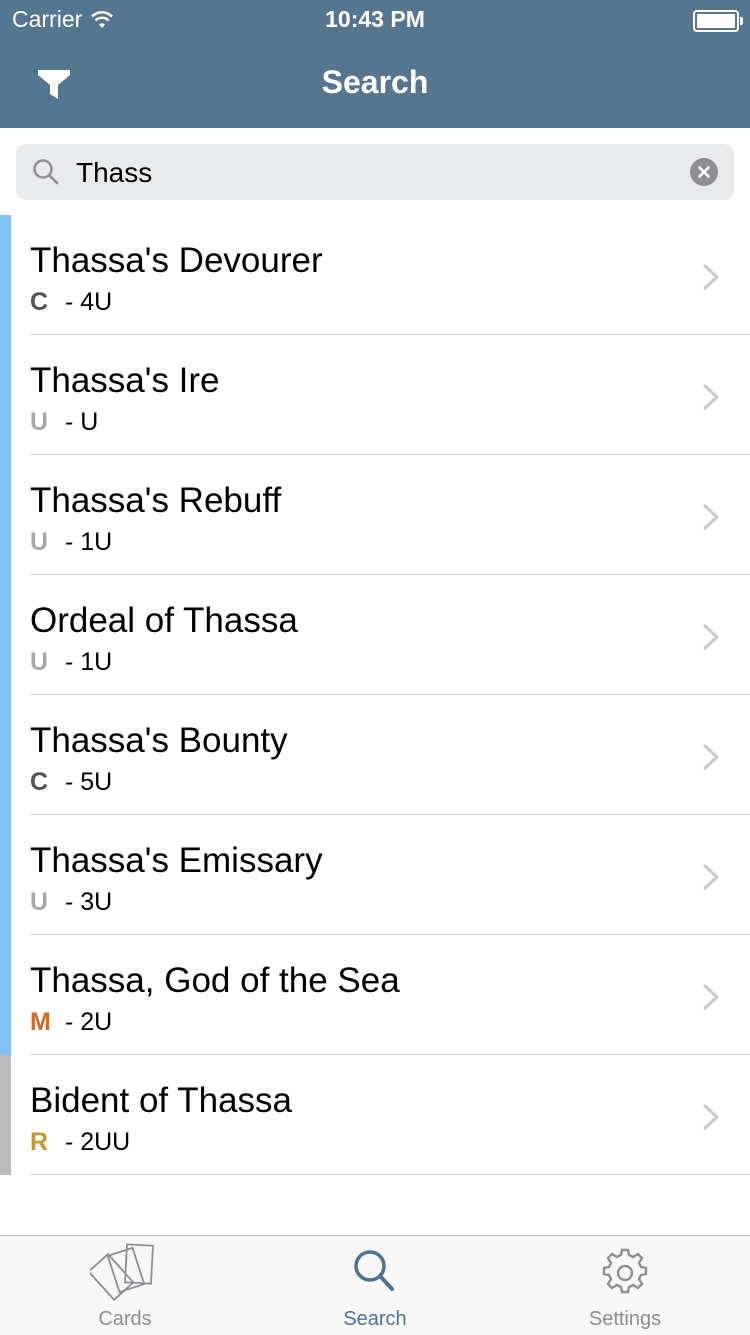 This screenshot has width=750, height=1335. I want to click on rarity-badge: R, so click(39, 1142).